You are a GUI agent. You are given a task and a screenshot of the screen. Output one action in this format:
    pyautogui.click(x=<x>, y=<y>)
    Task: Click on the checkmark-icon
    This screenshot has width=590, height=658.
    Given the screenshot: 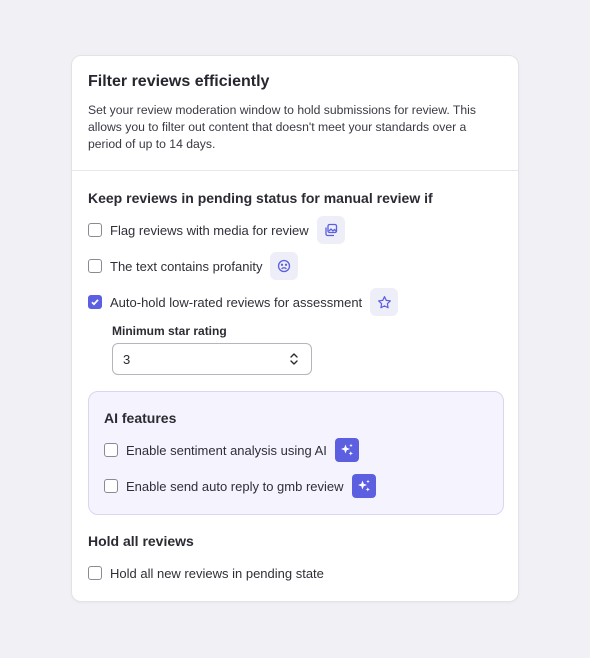 What is the action you would take?
    pyautogui.click(x=95, y=302)
    